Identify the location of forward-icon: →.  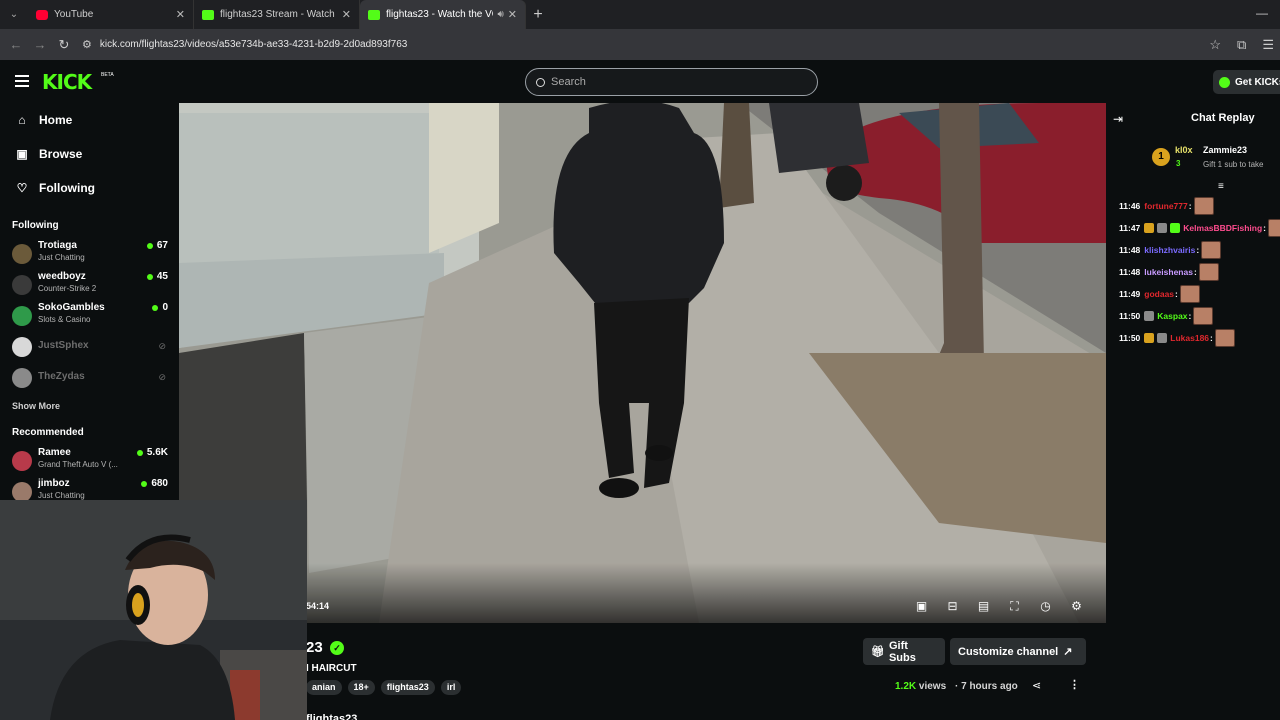
(40, 44).